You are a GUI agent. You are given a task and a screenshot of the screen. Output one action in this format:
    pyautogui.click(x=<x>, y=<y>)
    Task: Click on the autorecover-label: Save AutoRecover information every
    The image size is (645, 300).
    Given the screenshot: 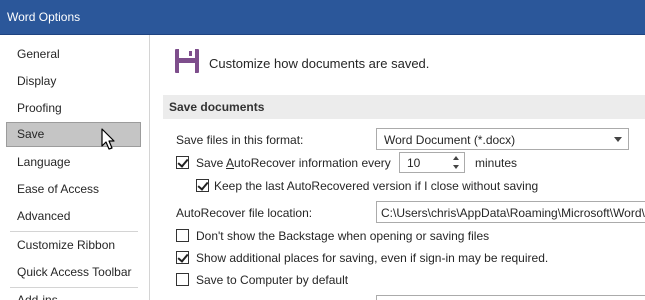 What is the action you would take?
    pyautogui.click(x=293, y=163)
    